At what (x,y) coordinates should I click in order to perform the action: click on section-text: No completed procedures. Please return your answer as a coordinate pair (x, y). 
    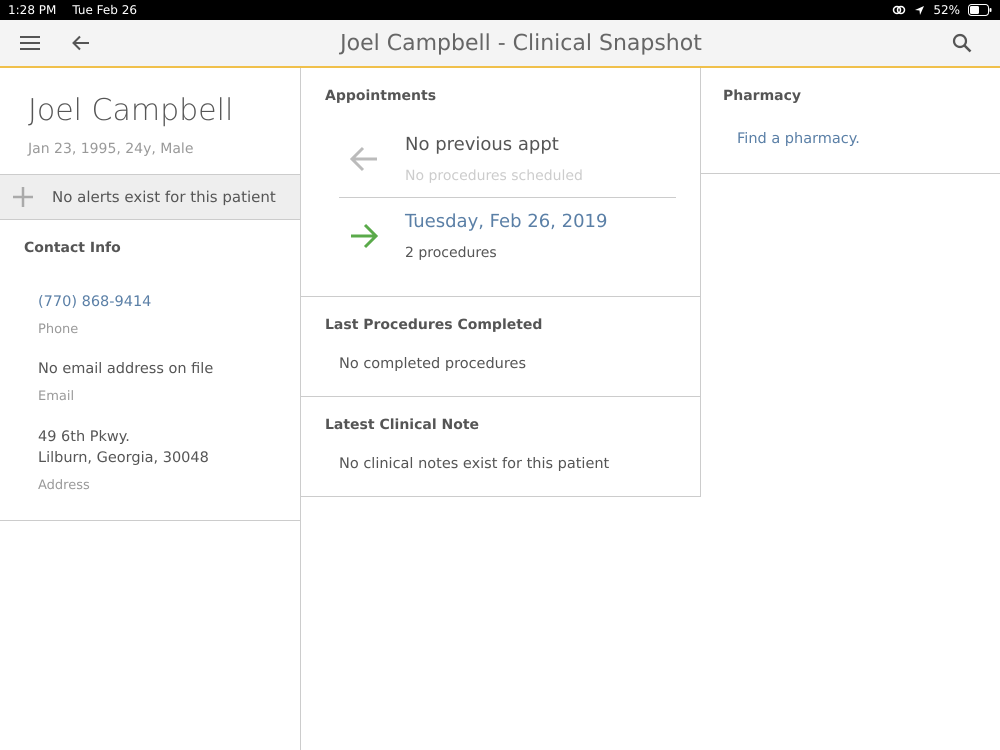
    Looking at the image, I should click on (433, 364).